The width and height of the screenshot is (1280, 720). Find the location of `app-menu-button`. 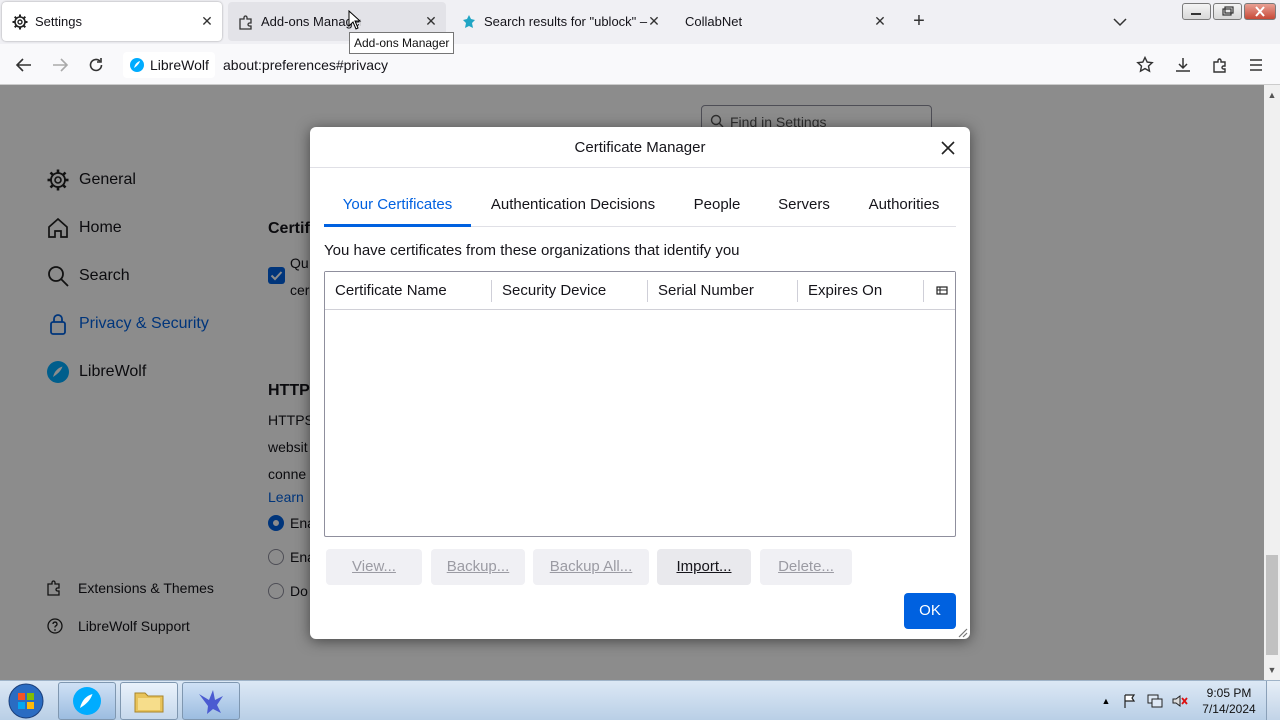

app-menu-button is located at coordinates (1256, 65).